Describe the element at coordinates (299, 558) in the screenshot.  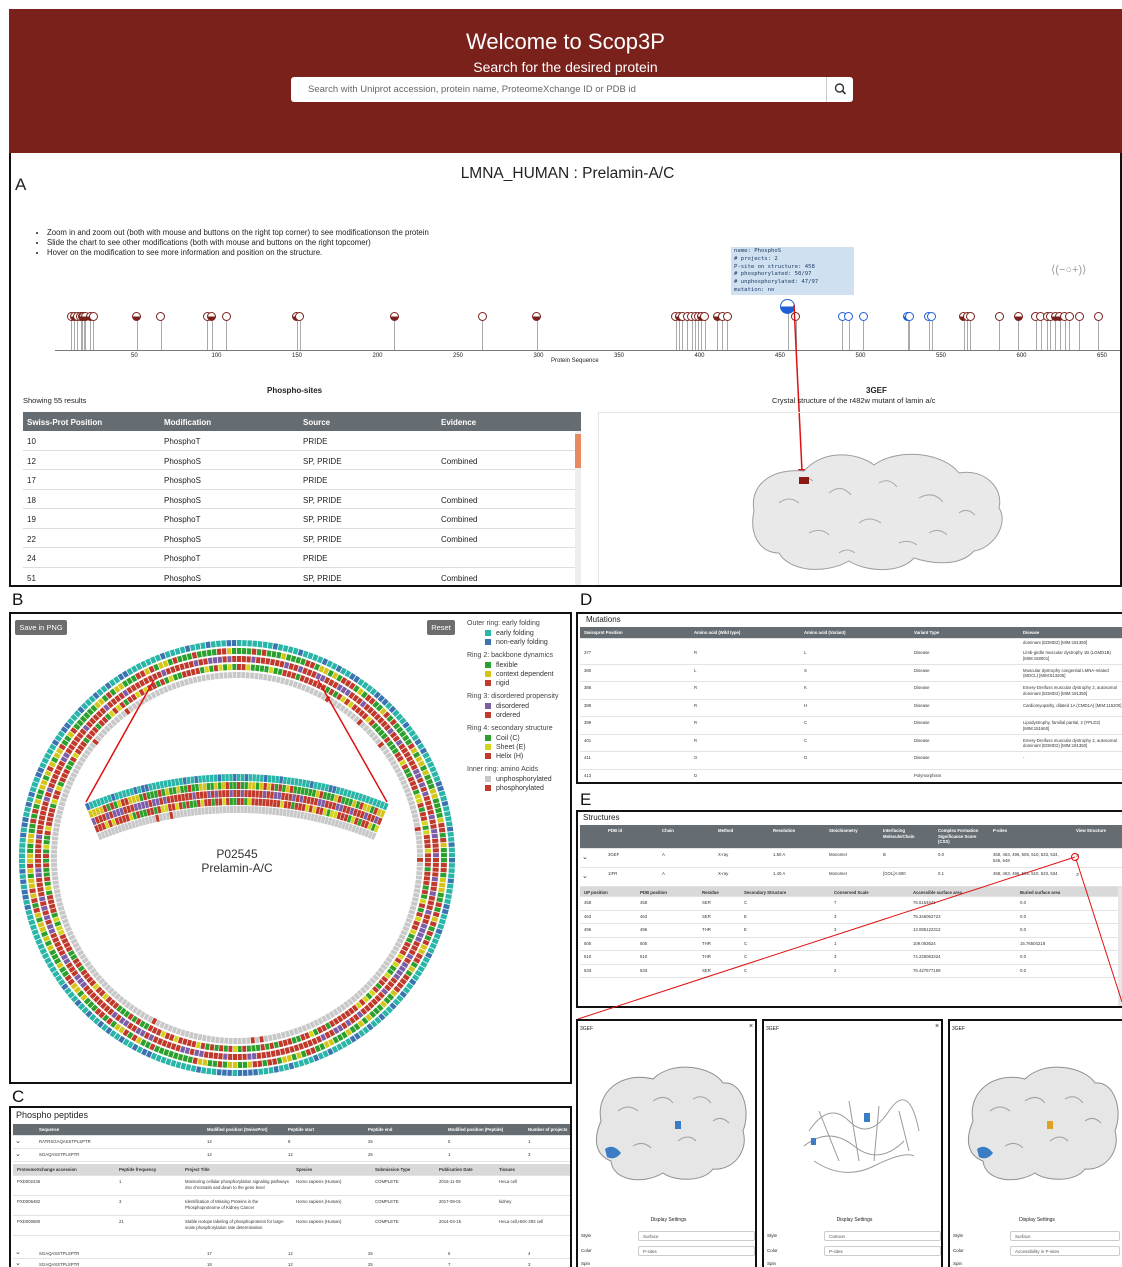
I see `table-row: 24 PhosphoT PRIDE` at that location.